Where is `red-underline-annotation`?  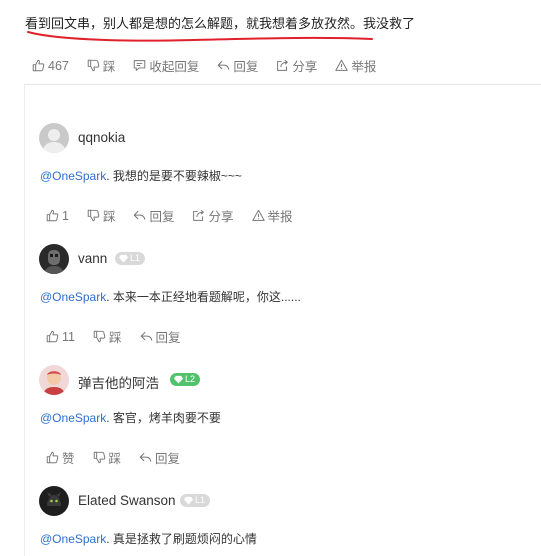
red-underline-annotation is located at coordinates (200, 36).